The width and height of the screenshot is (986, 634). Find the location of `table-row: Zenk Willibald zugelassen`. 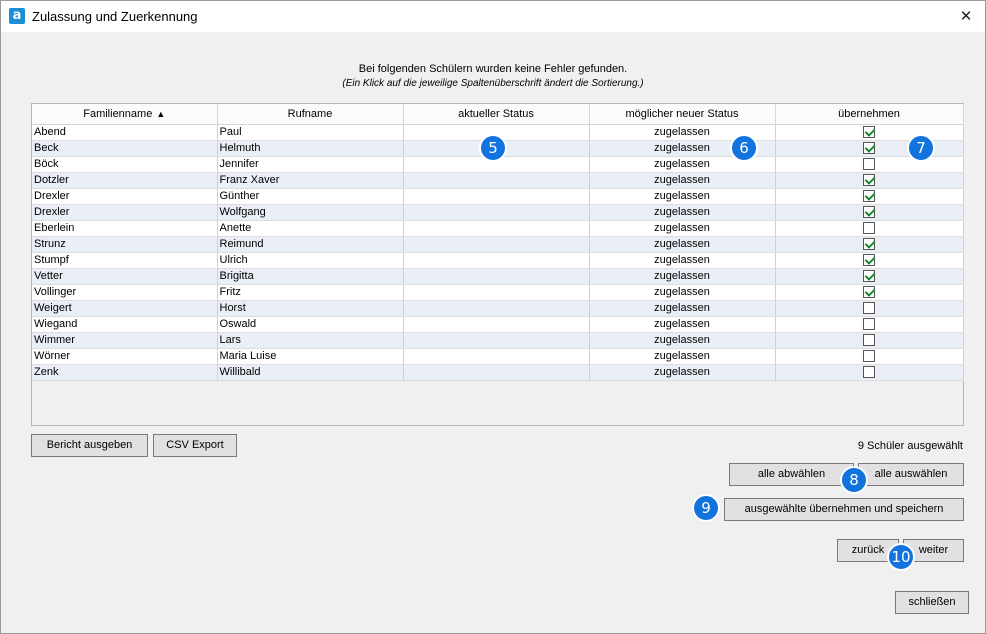

table-row: Zenk Willibald zugelassen is located at coordinates (498, 372).